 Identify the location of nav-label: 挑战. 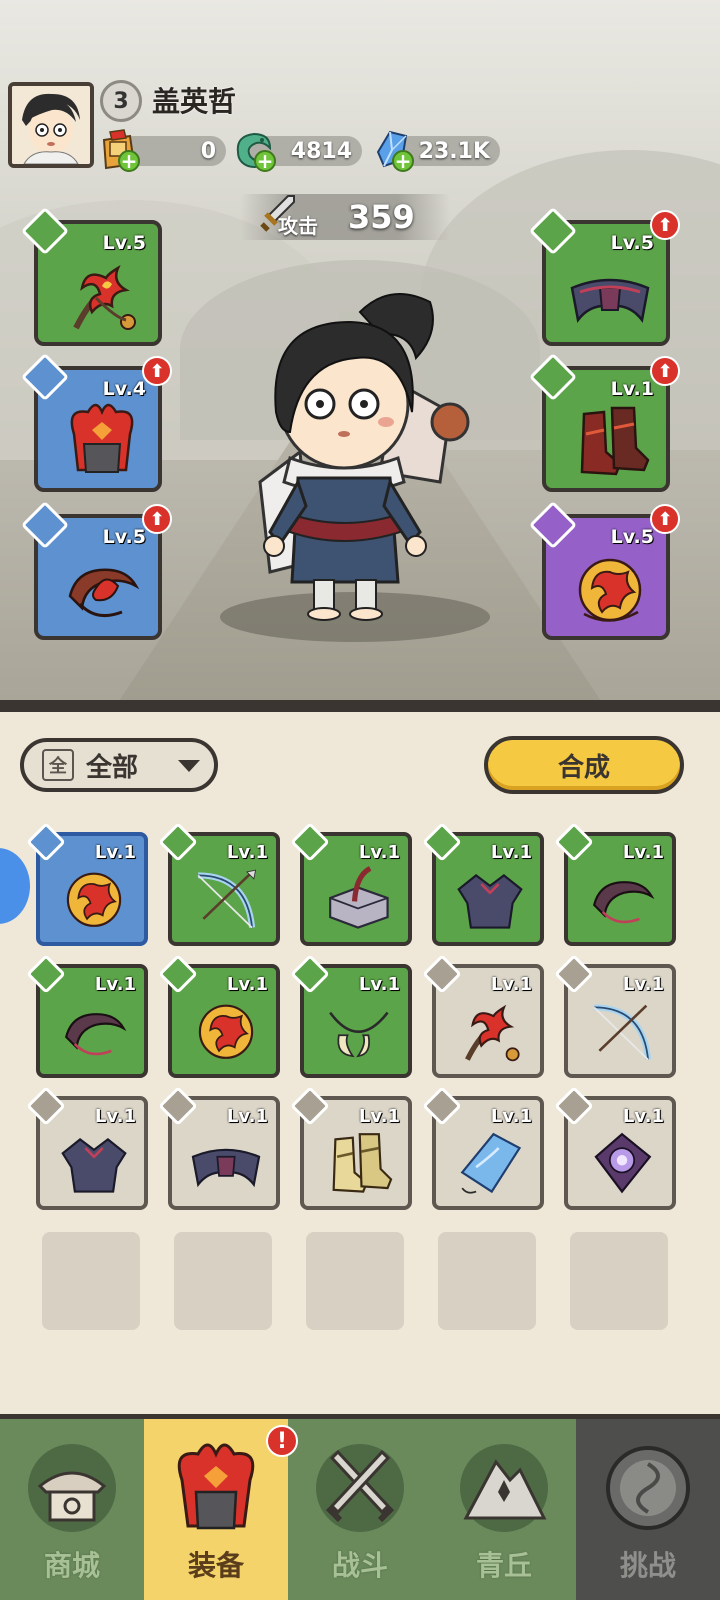
(647, 1565).